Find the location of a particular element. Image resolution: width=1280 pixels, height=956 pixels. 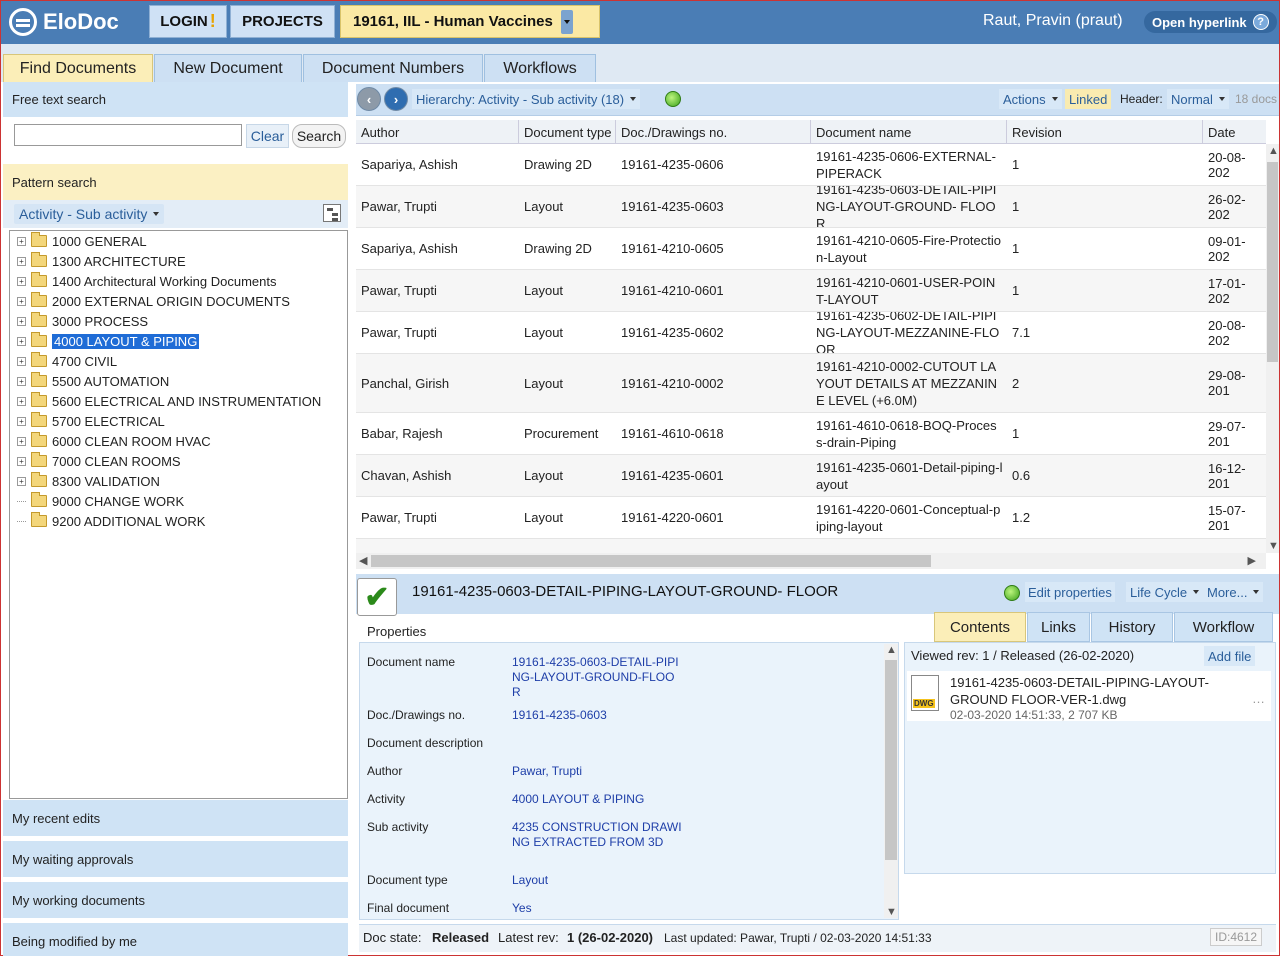

current-project-selector: 19161, IIL - Human Vaccines is located at coordinates (470, 21).